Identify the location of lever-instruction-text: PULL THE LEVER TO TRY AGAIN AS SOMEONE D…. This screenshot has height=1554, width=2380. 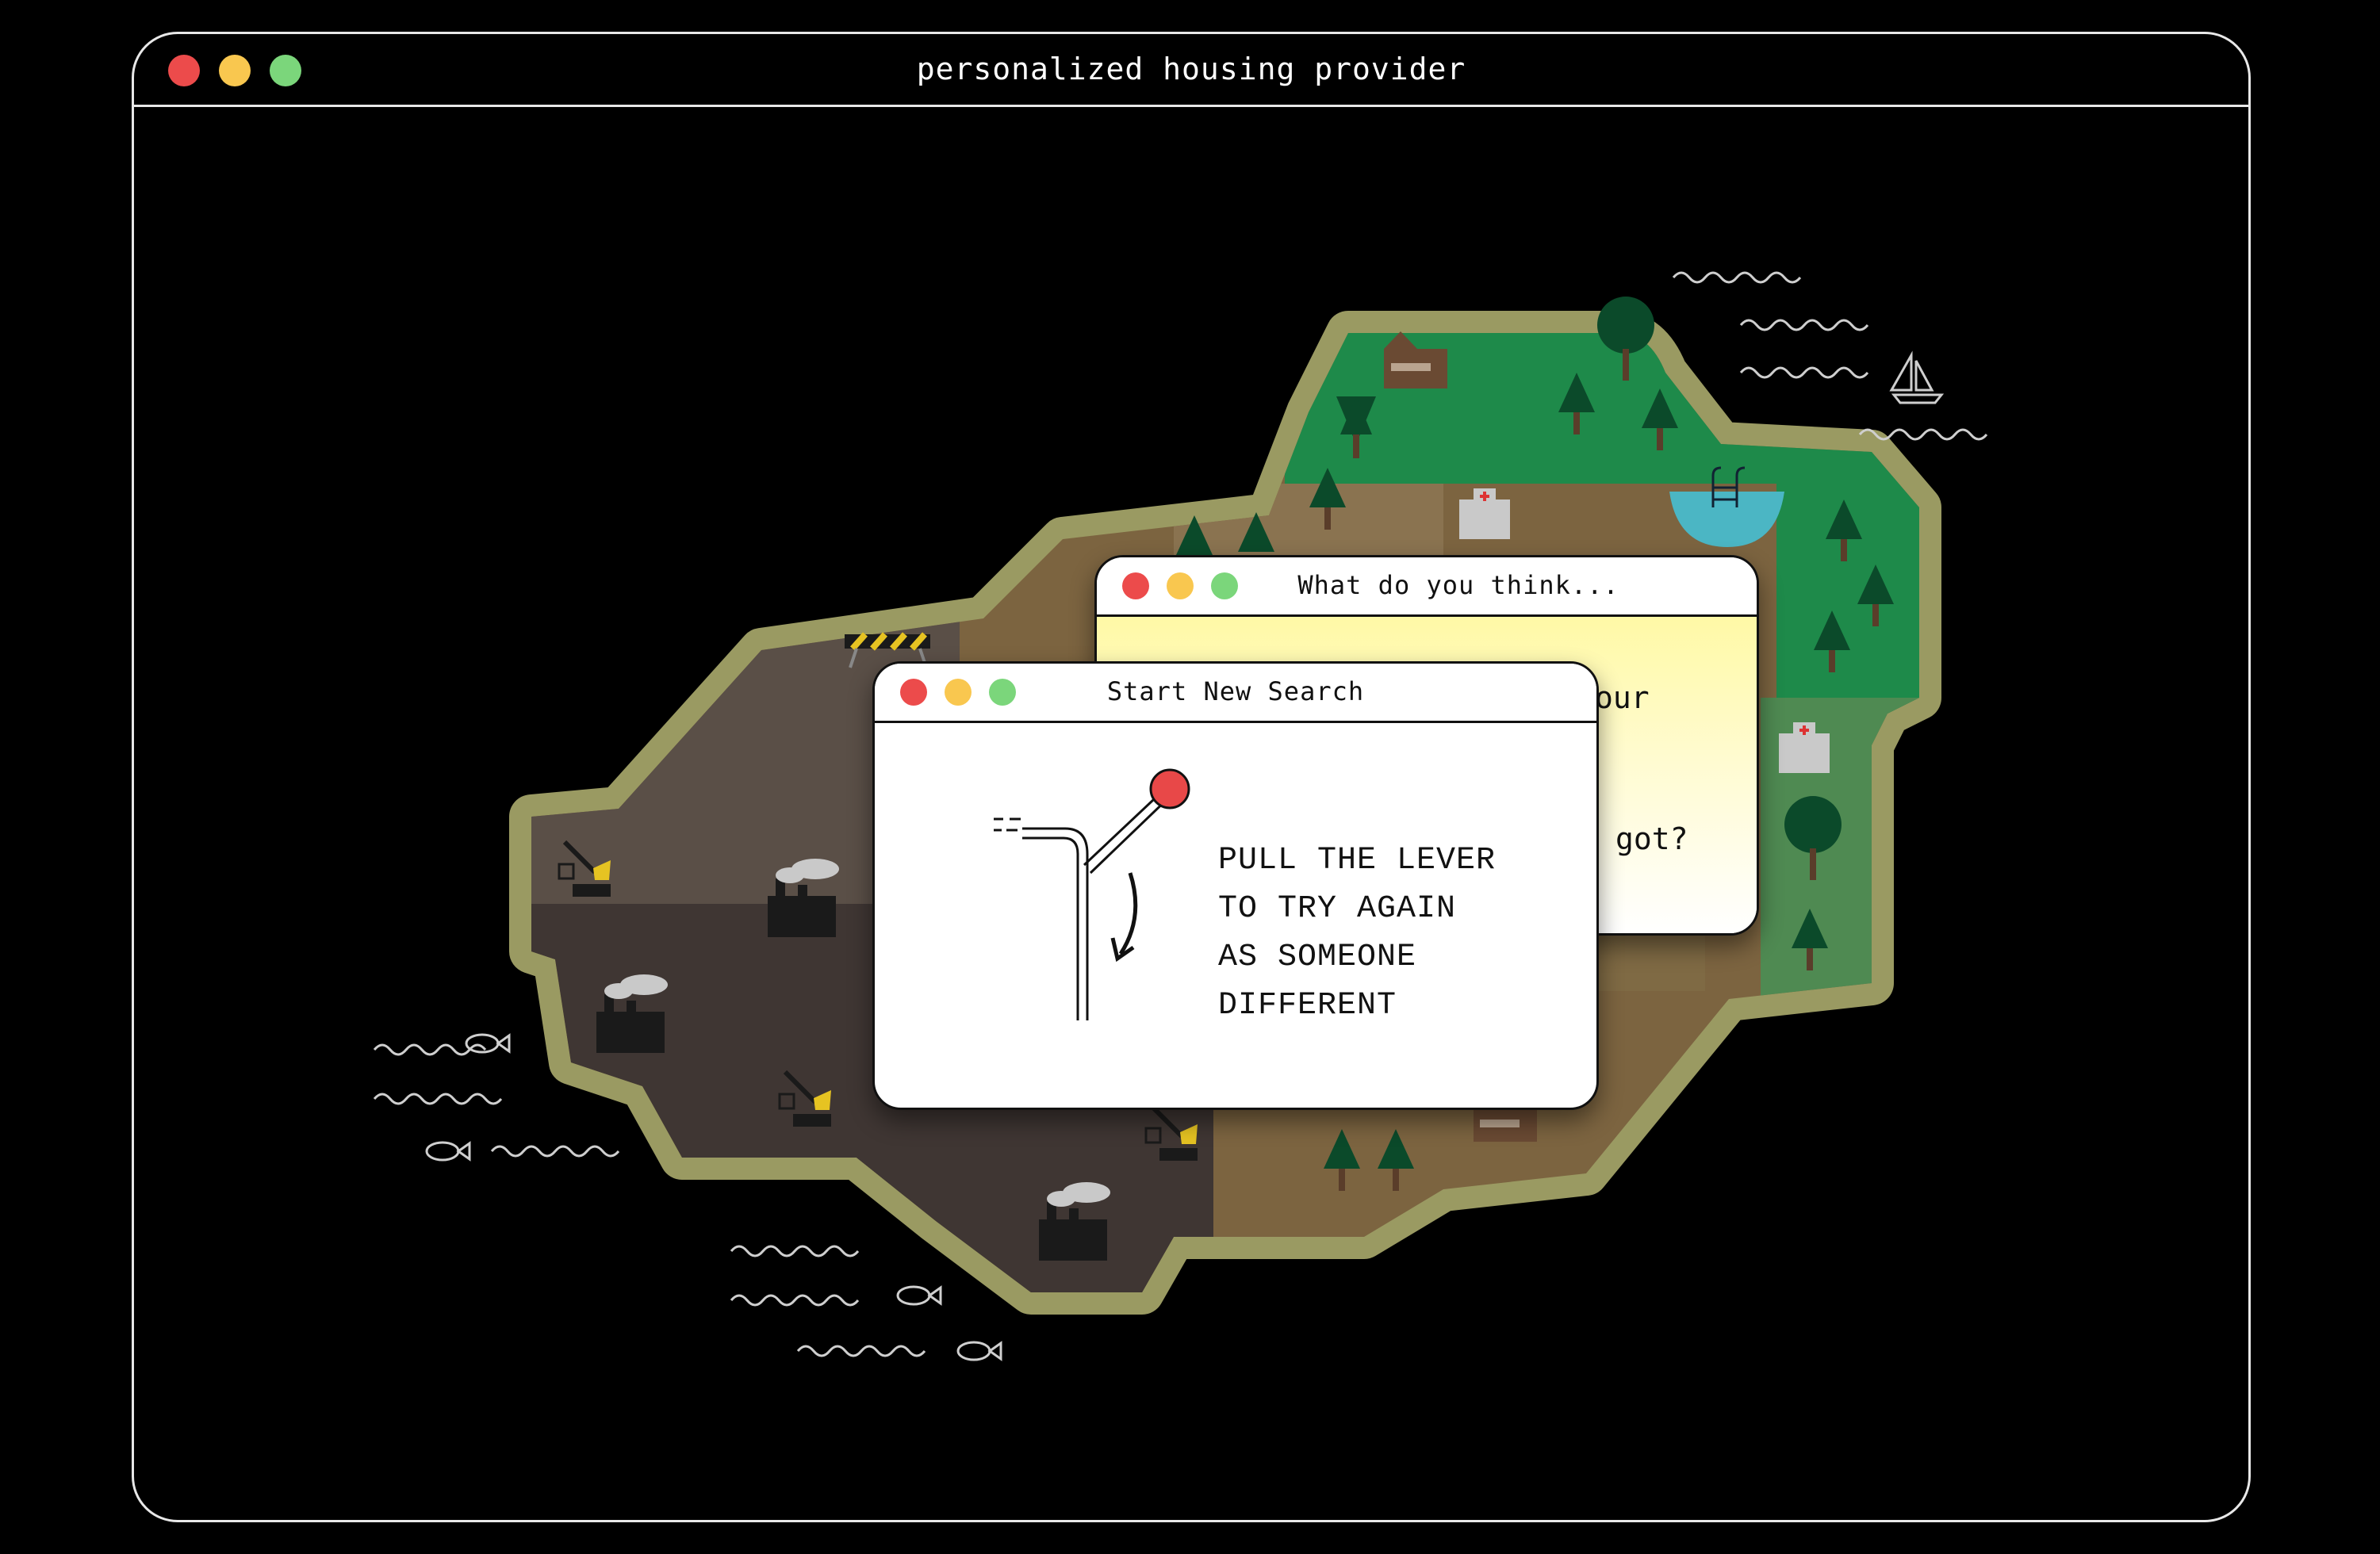
(1357, 933).